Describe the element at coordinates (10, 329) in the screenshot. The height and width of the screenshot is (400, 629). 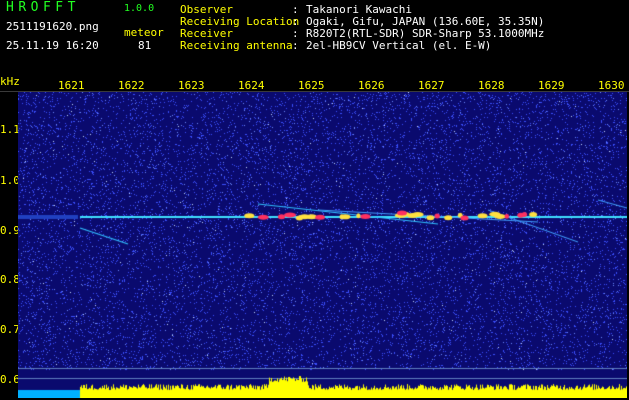
I see `y-tick-label: 0.7` at that location.